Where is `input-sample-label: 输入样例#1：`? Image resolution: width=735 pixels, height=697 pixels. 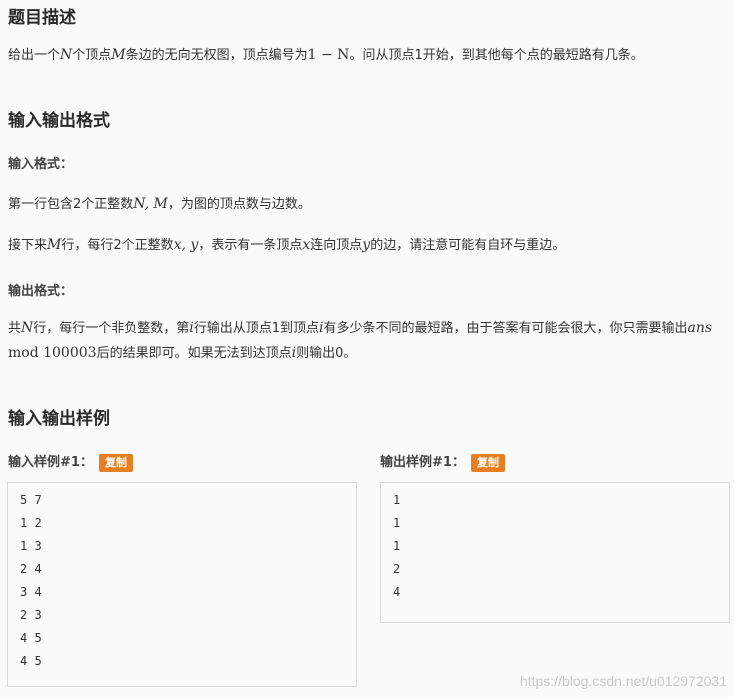 input-sample-label: 输入样例#1： is located at coordinates (50, 462).